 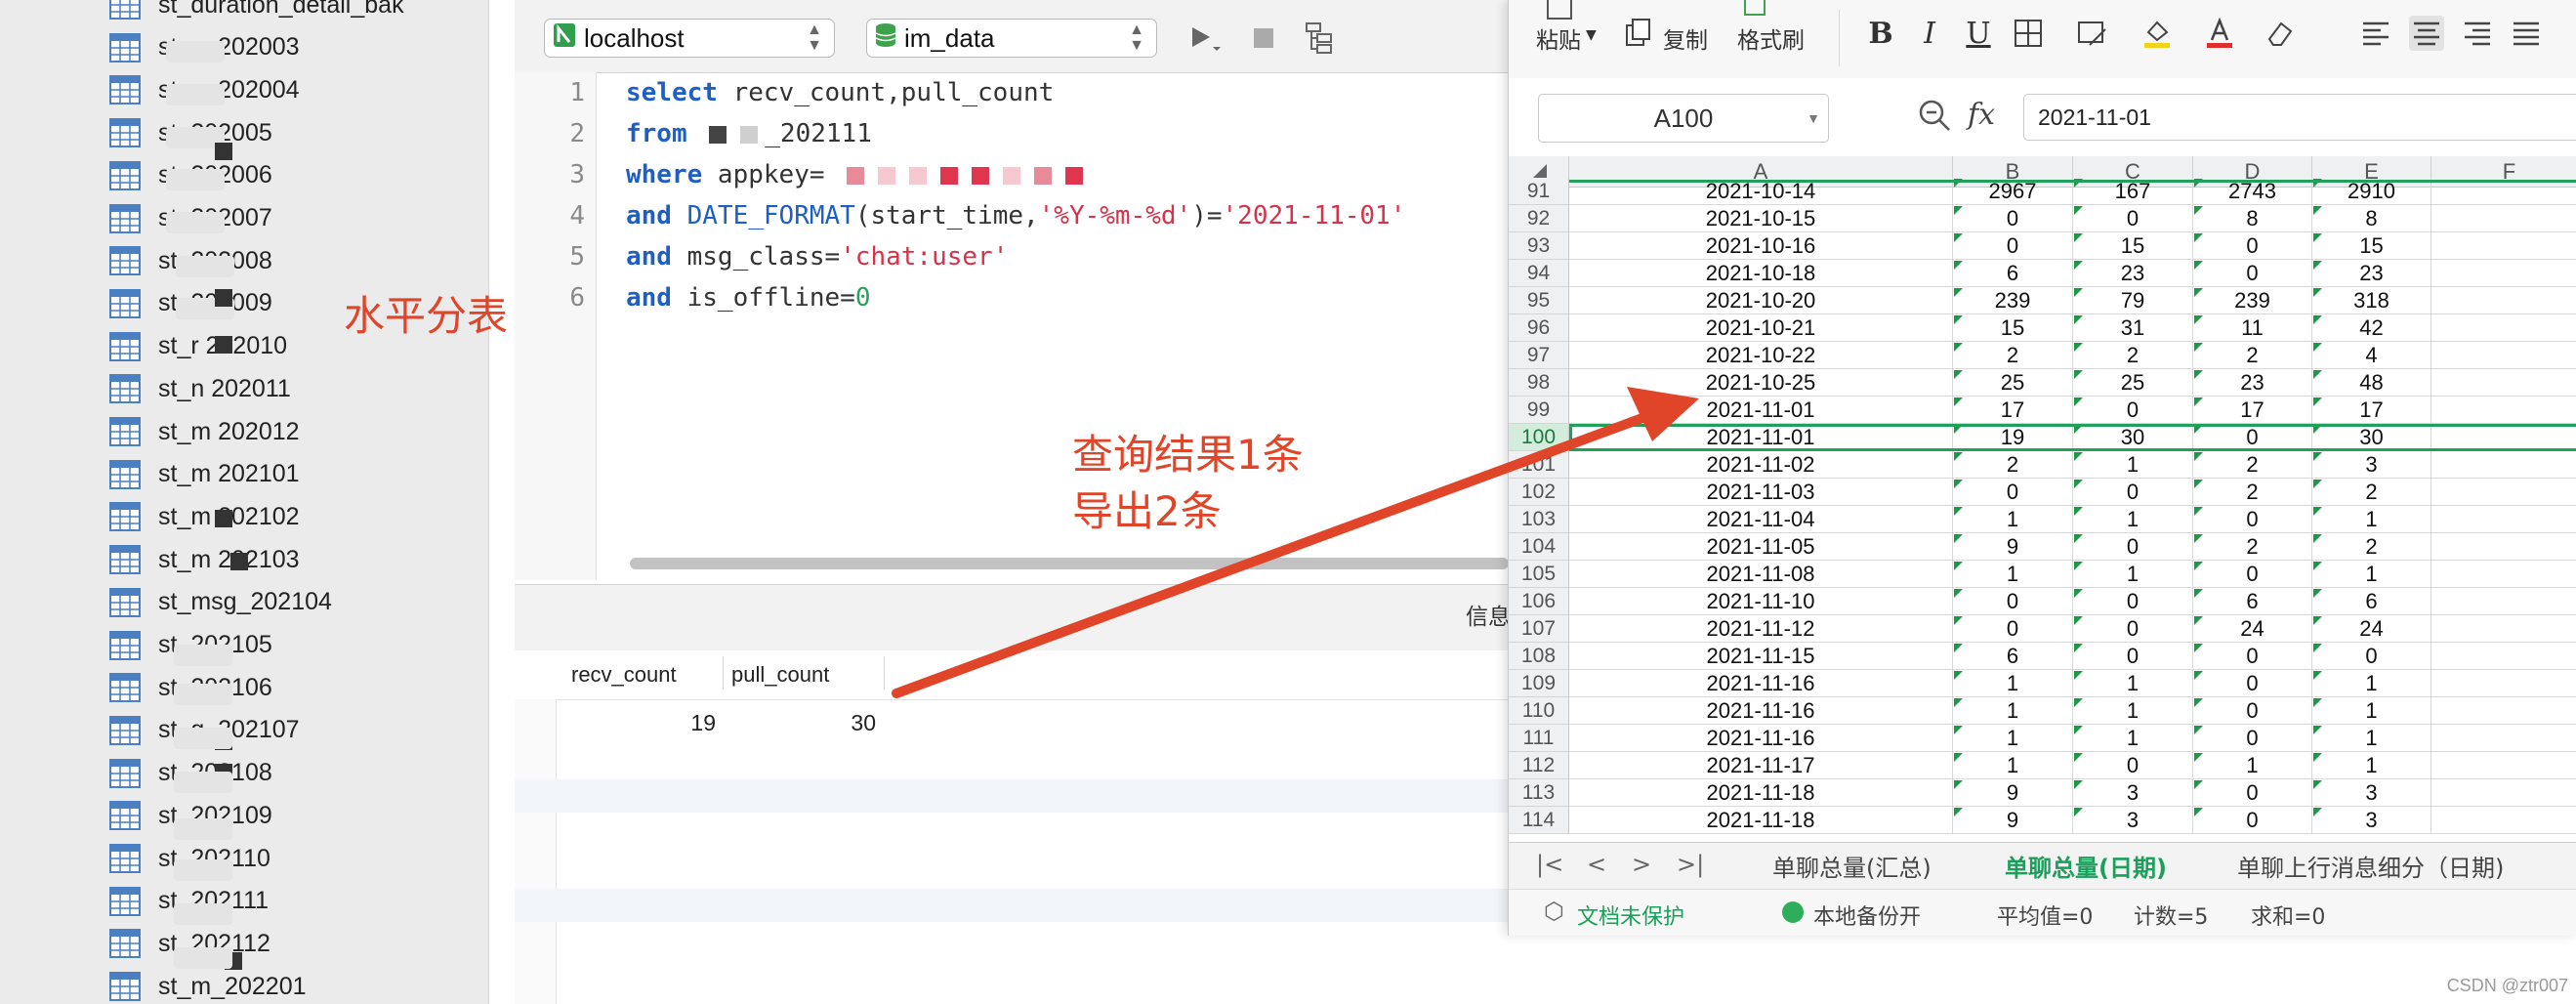 I want to click on sidebar-table-item: st_m 202102, so click(x=204, y=516).